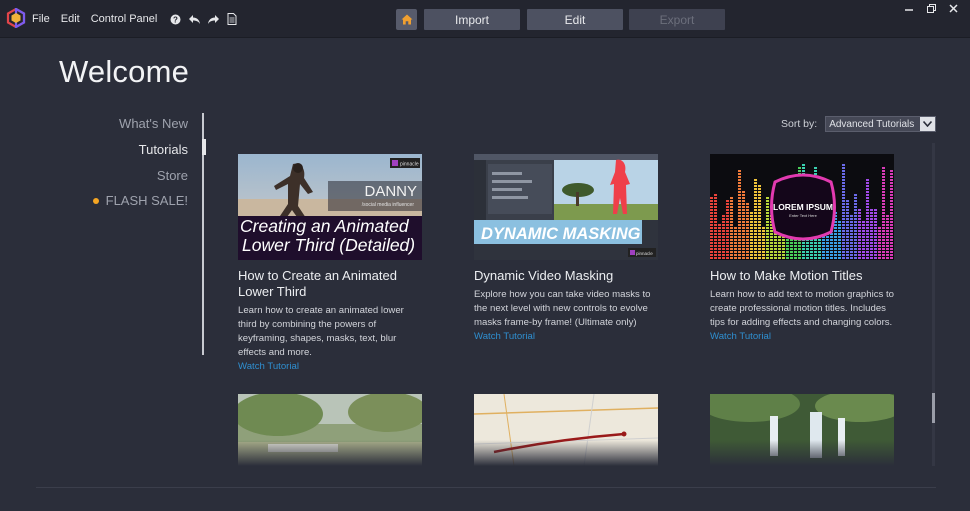 The height and width of the screenshot is (511, 970). What do you see at coordinates (213, 19) in the screenshot?
I see `redo-icon` at bounding box center [213, 19].